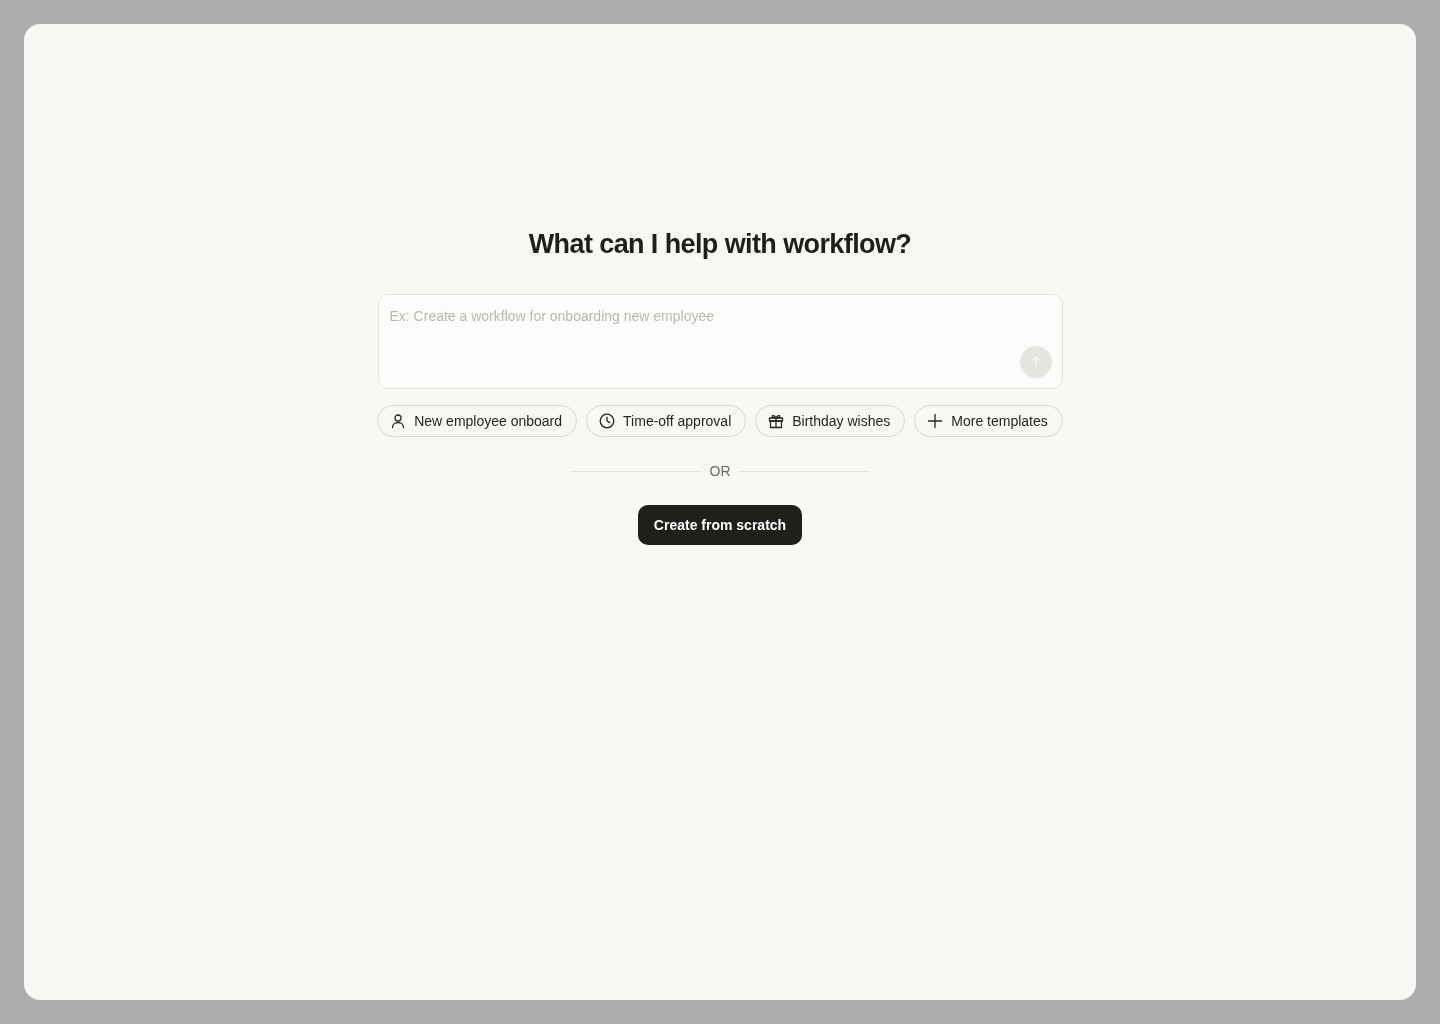 The height and width of the screenshot is (1024, 1440). Describe the element at coordinates (607, 421) in the screenshot. I see `clock-icon` at that location.